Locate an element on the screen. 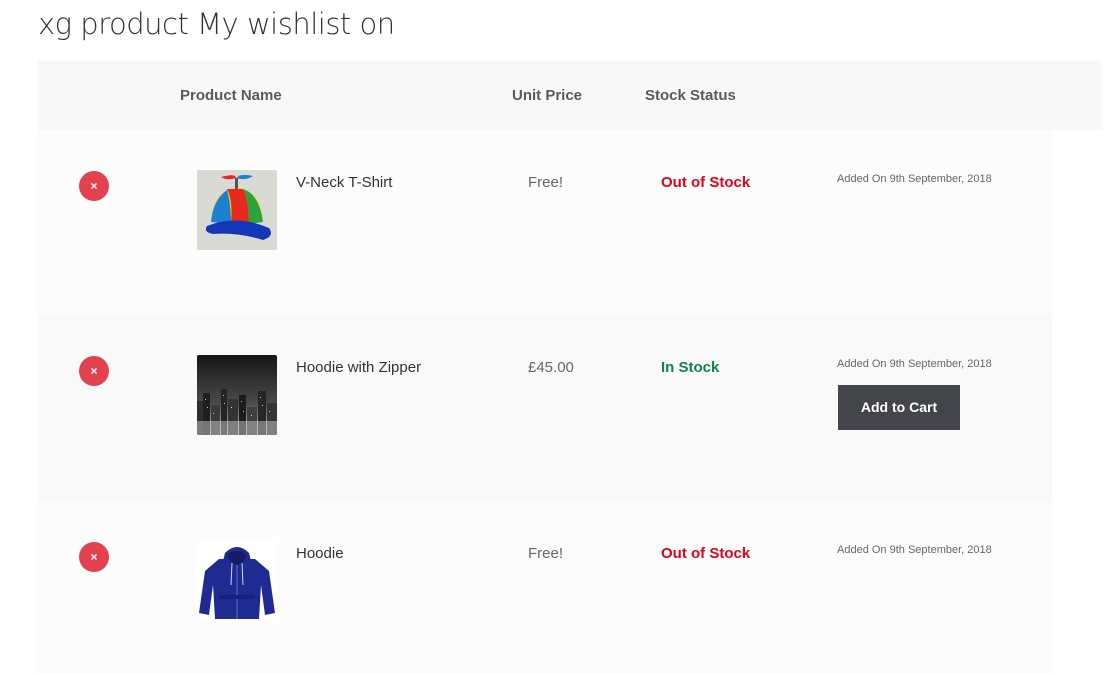  column-header-stock-status: Stock Status is located at coordinates (690, 95).